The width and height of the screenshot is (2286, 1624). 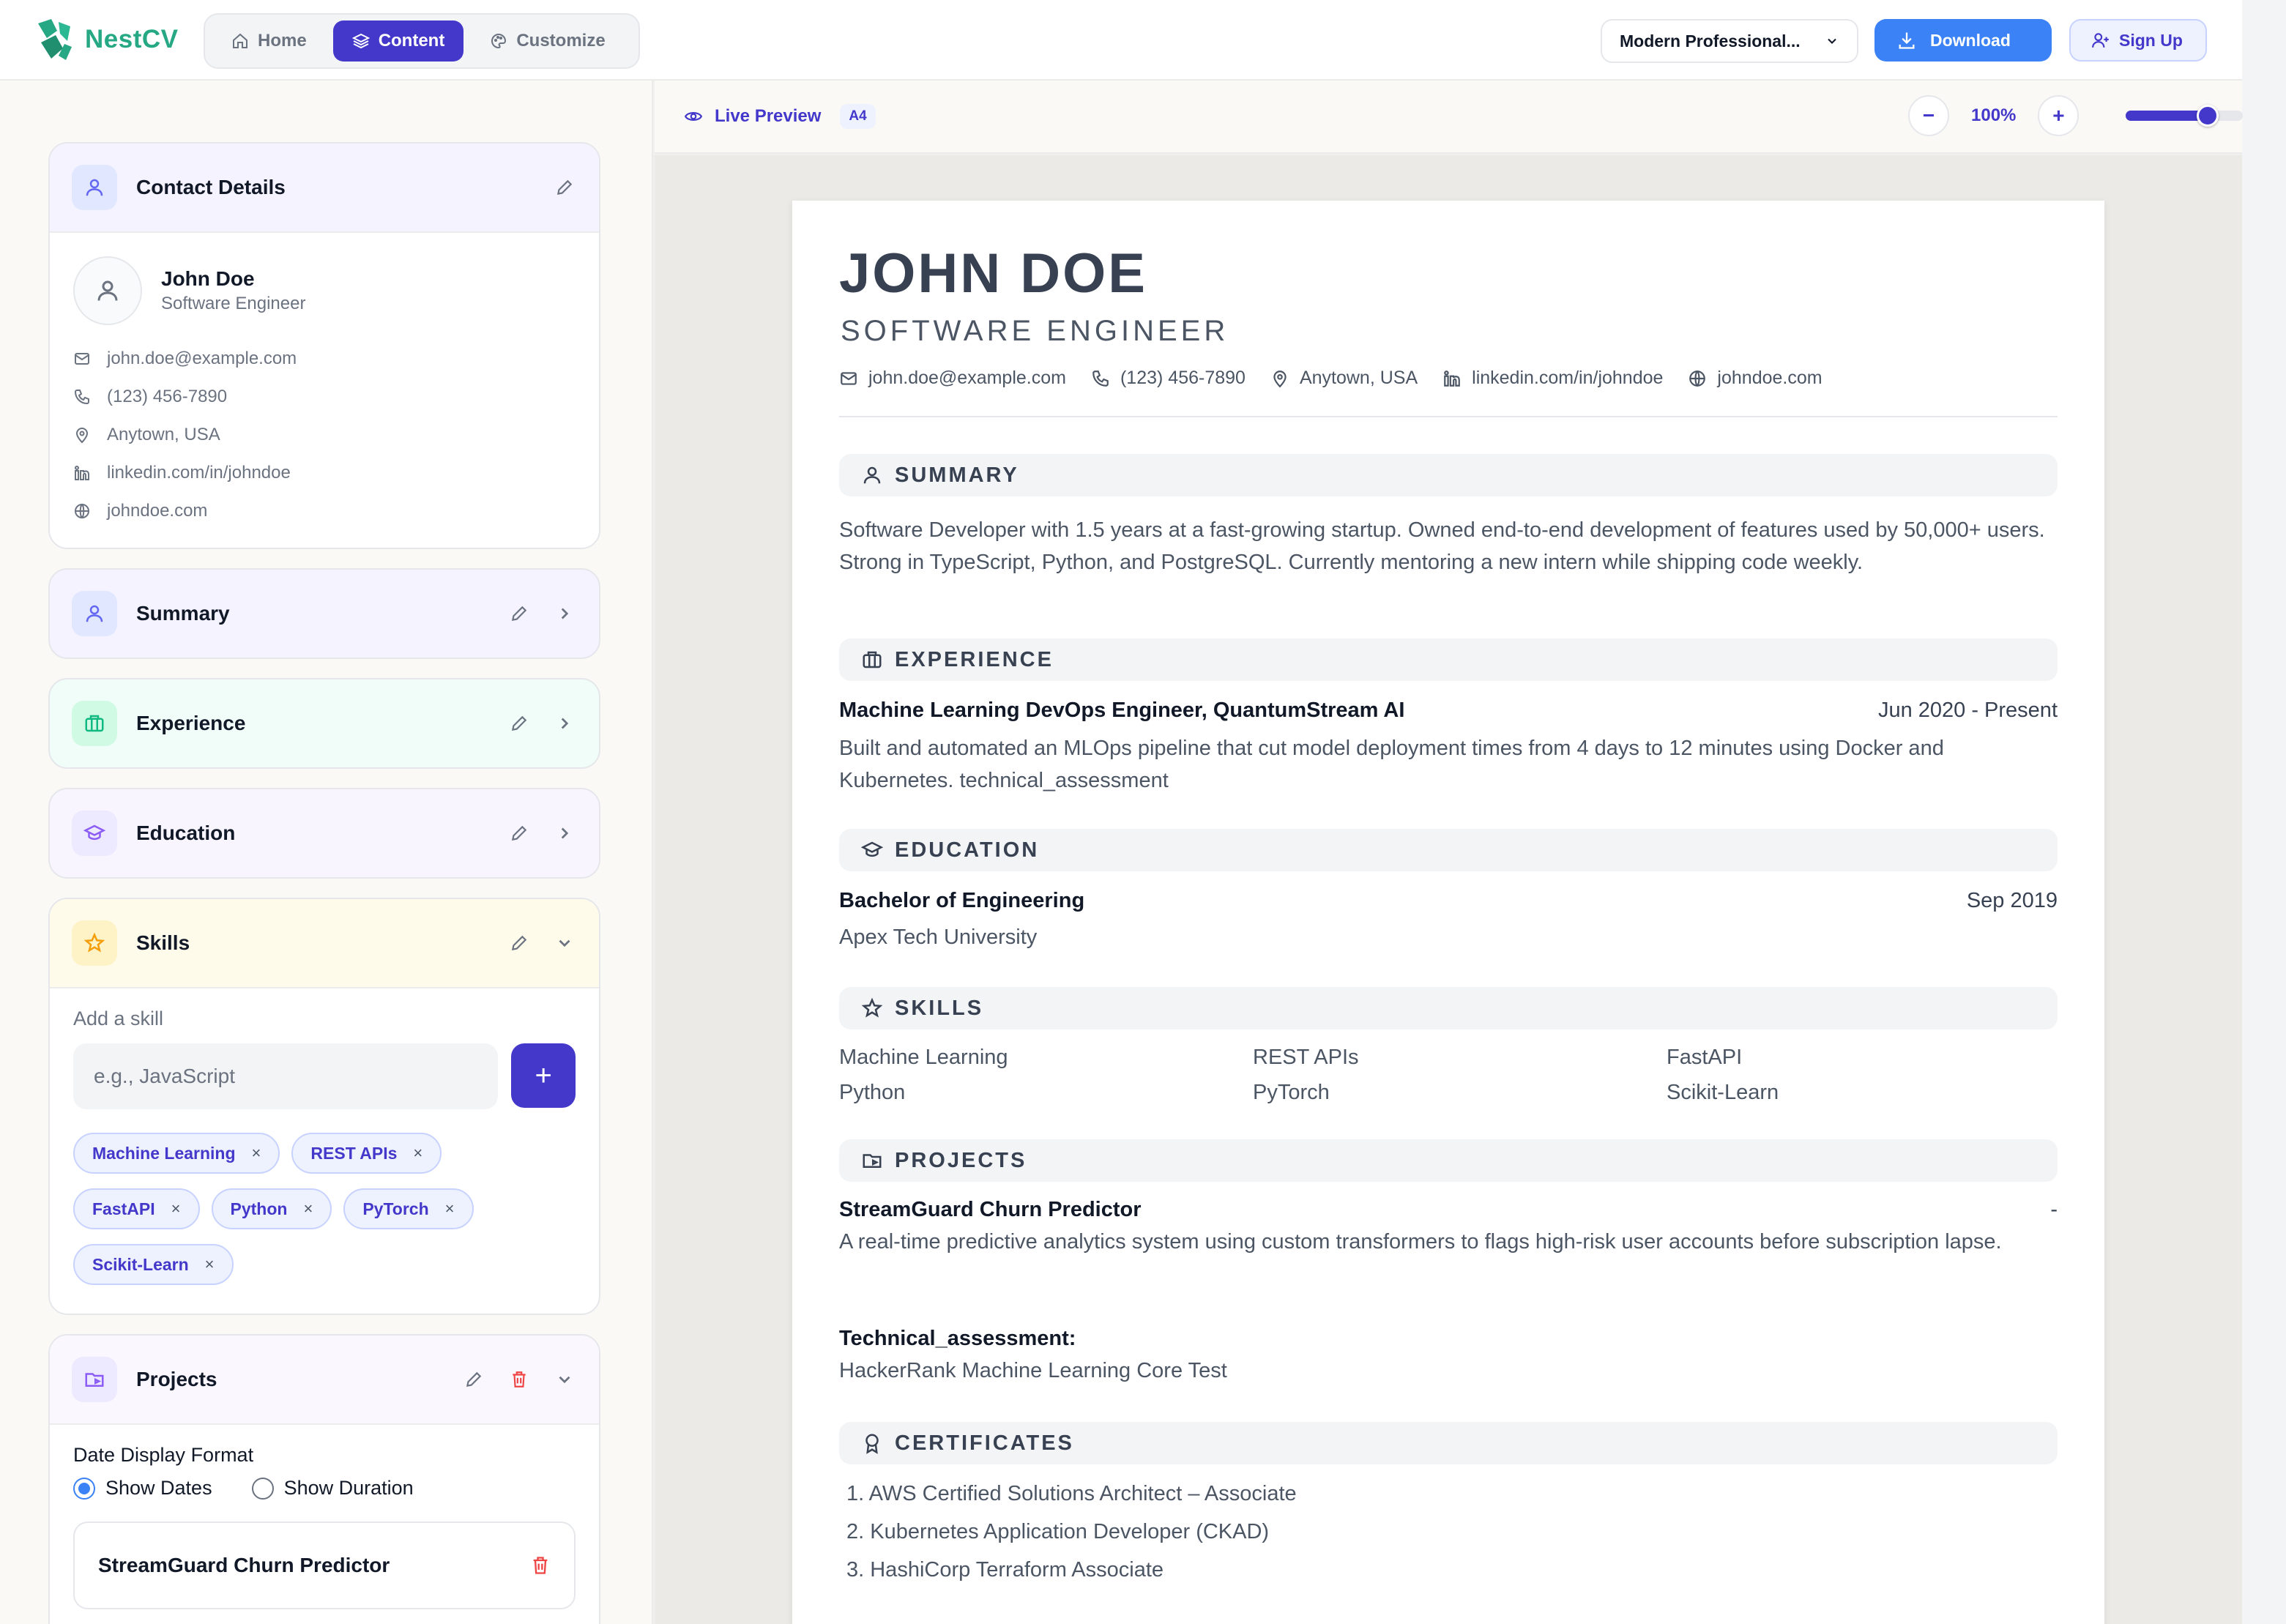 What do you see at coordinates (324, 613) in the screenshot?
I see `summary-card: Summary` at bounding box center [324, 613].